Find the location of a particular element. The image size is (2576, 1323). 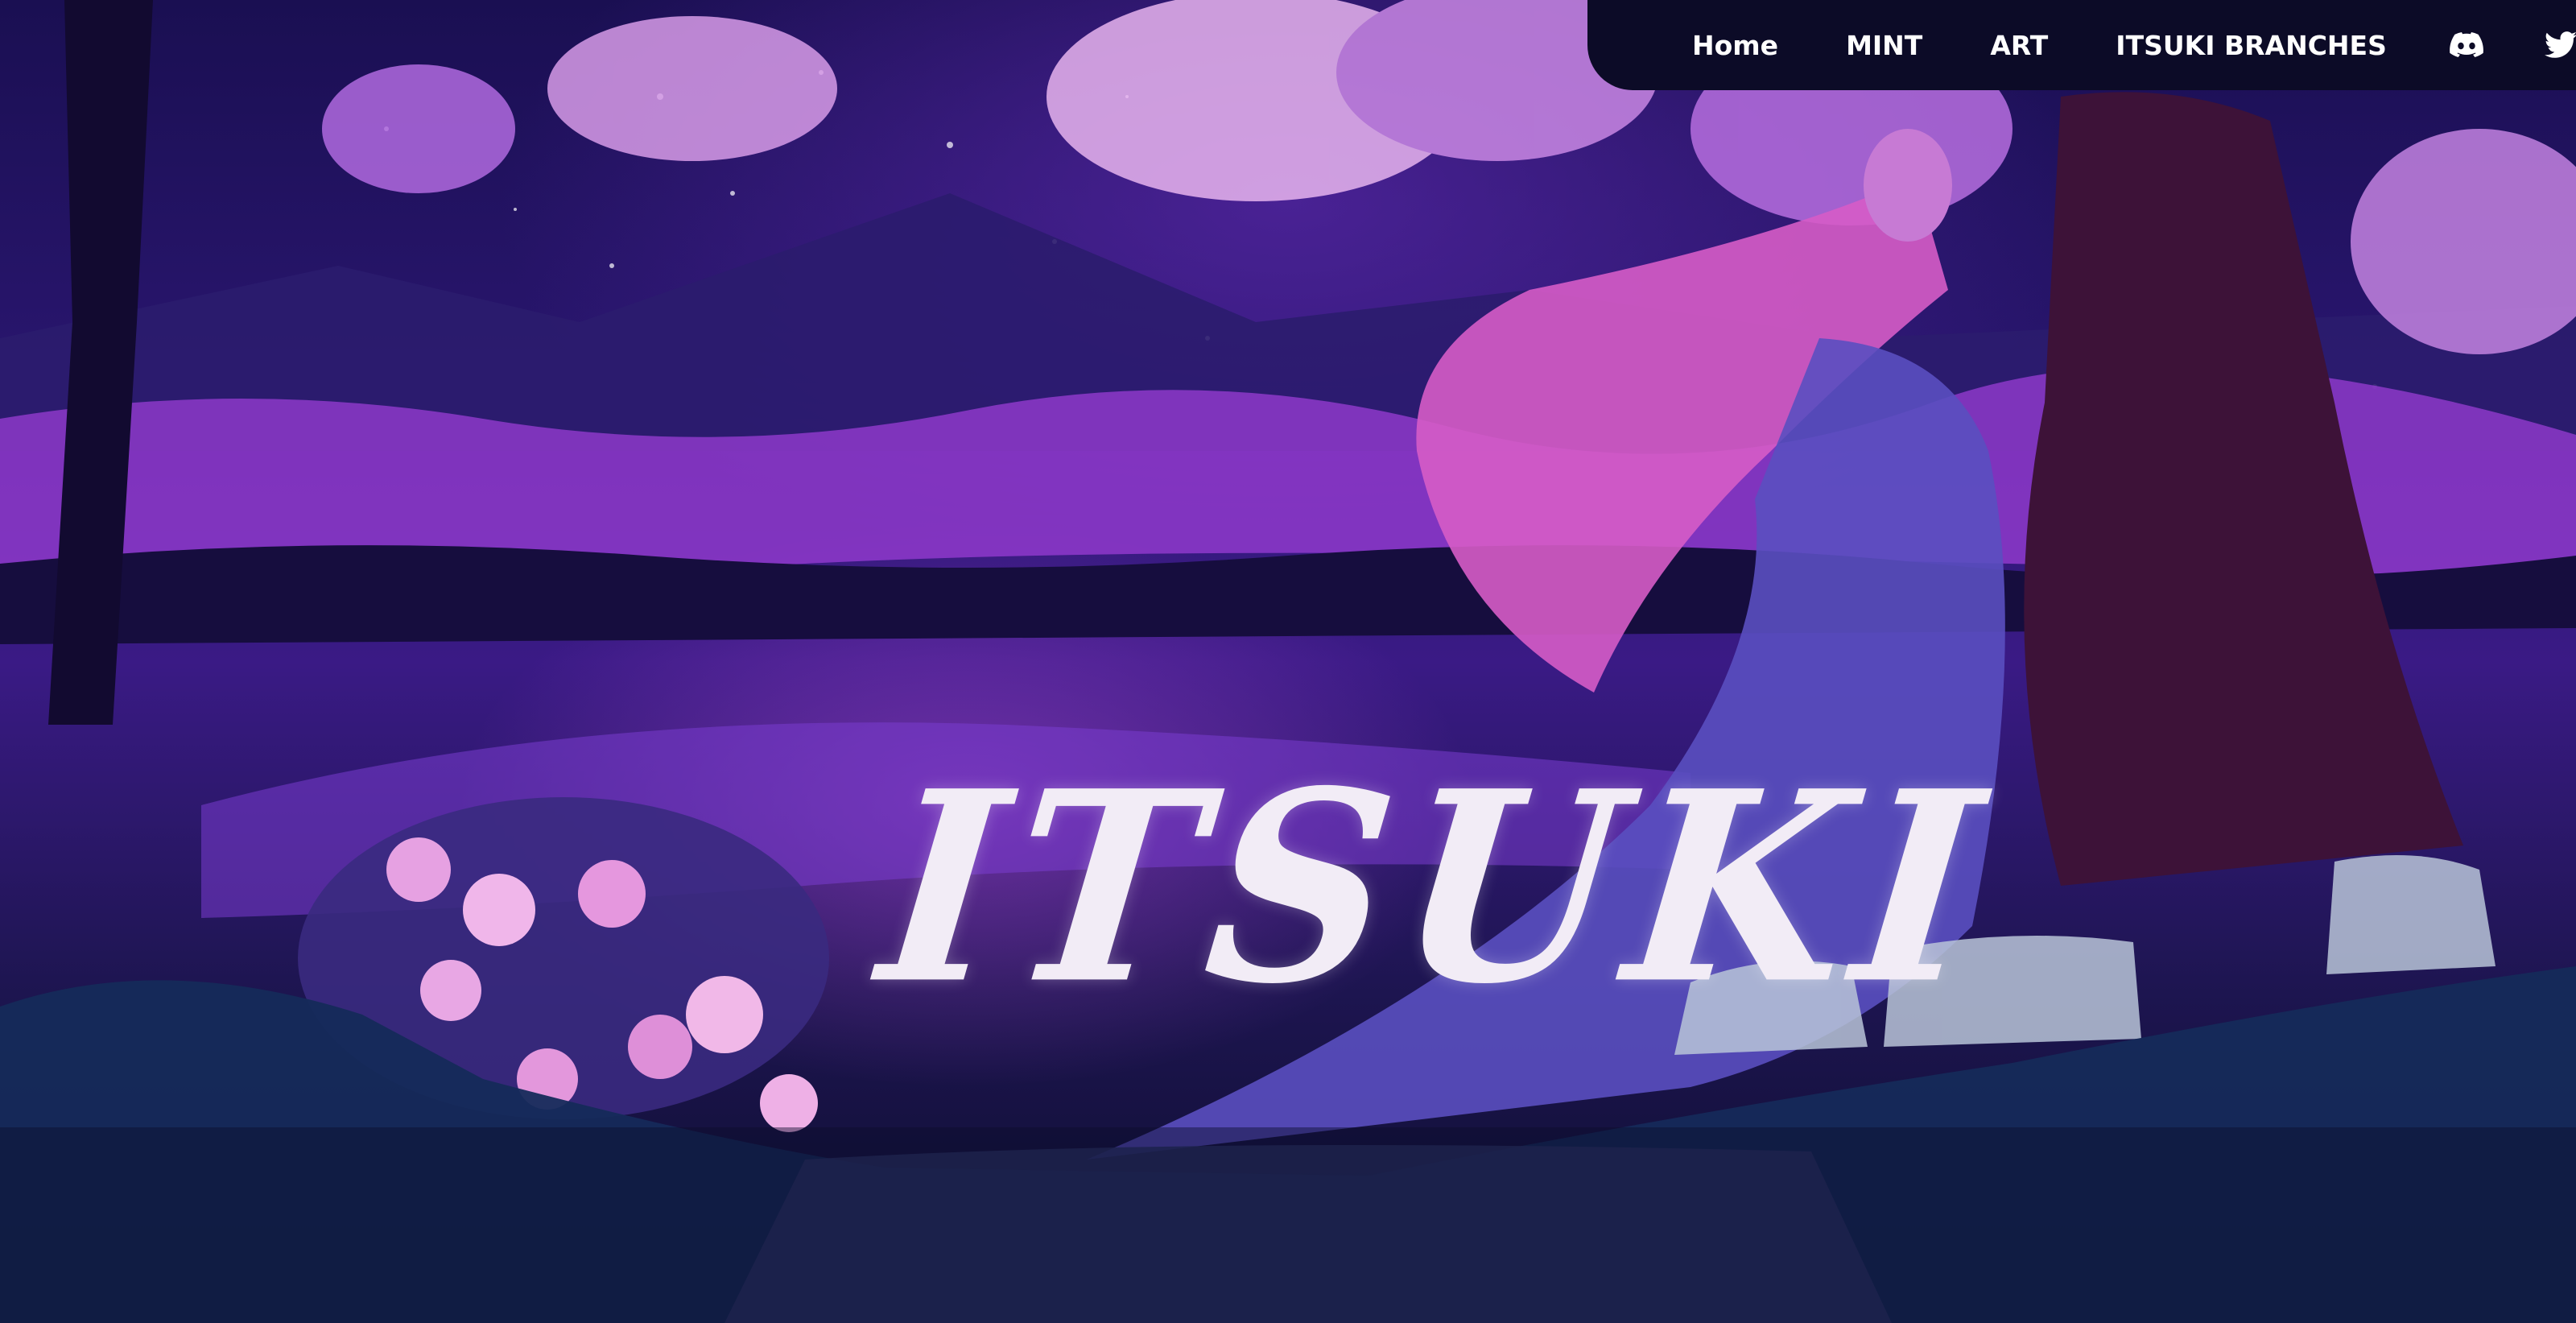

nav-itsuki-branches-link: ITSUKI BRANCHES is located at coordinates (2251, 45).